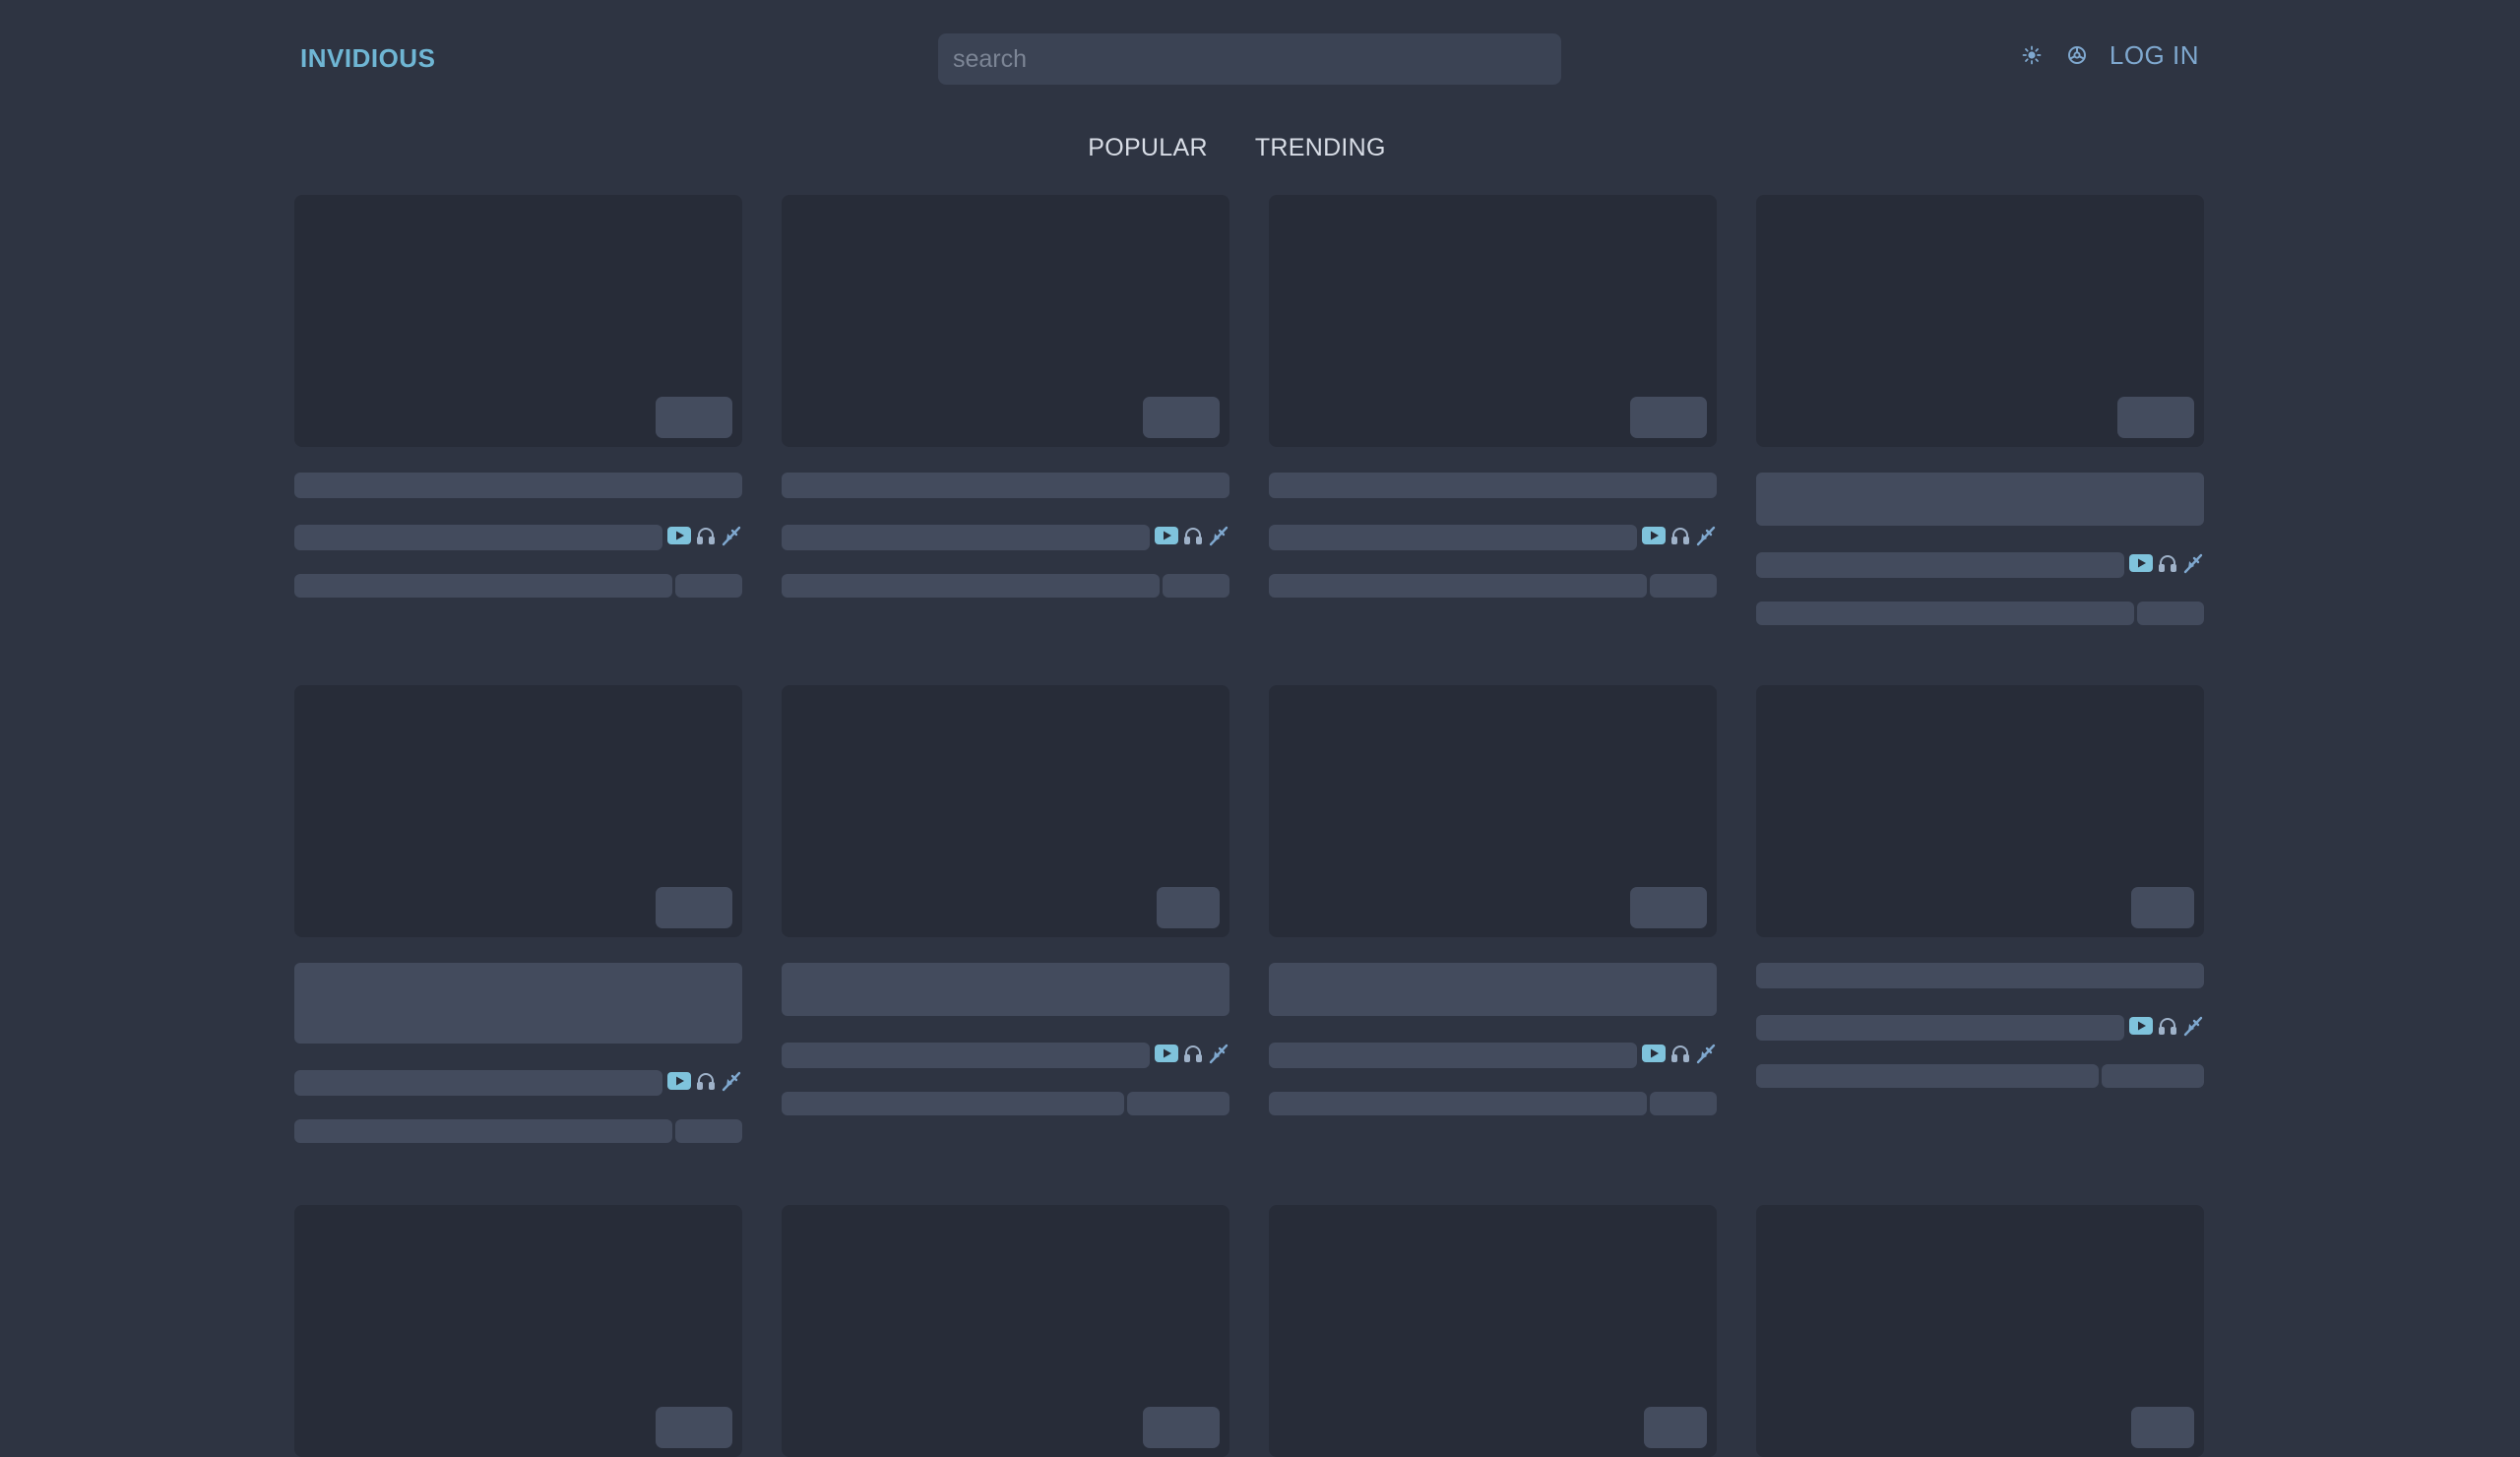  What do you see at coordinates (2077, 55) in the screenshot?
I see `gear-icon` at bounding box center [2077, 55].